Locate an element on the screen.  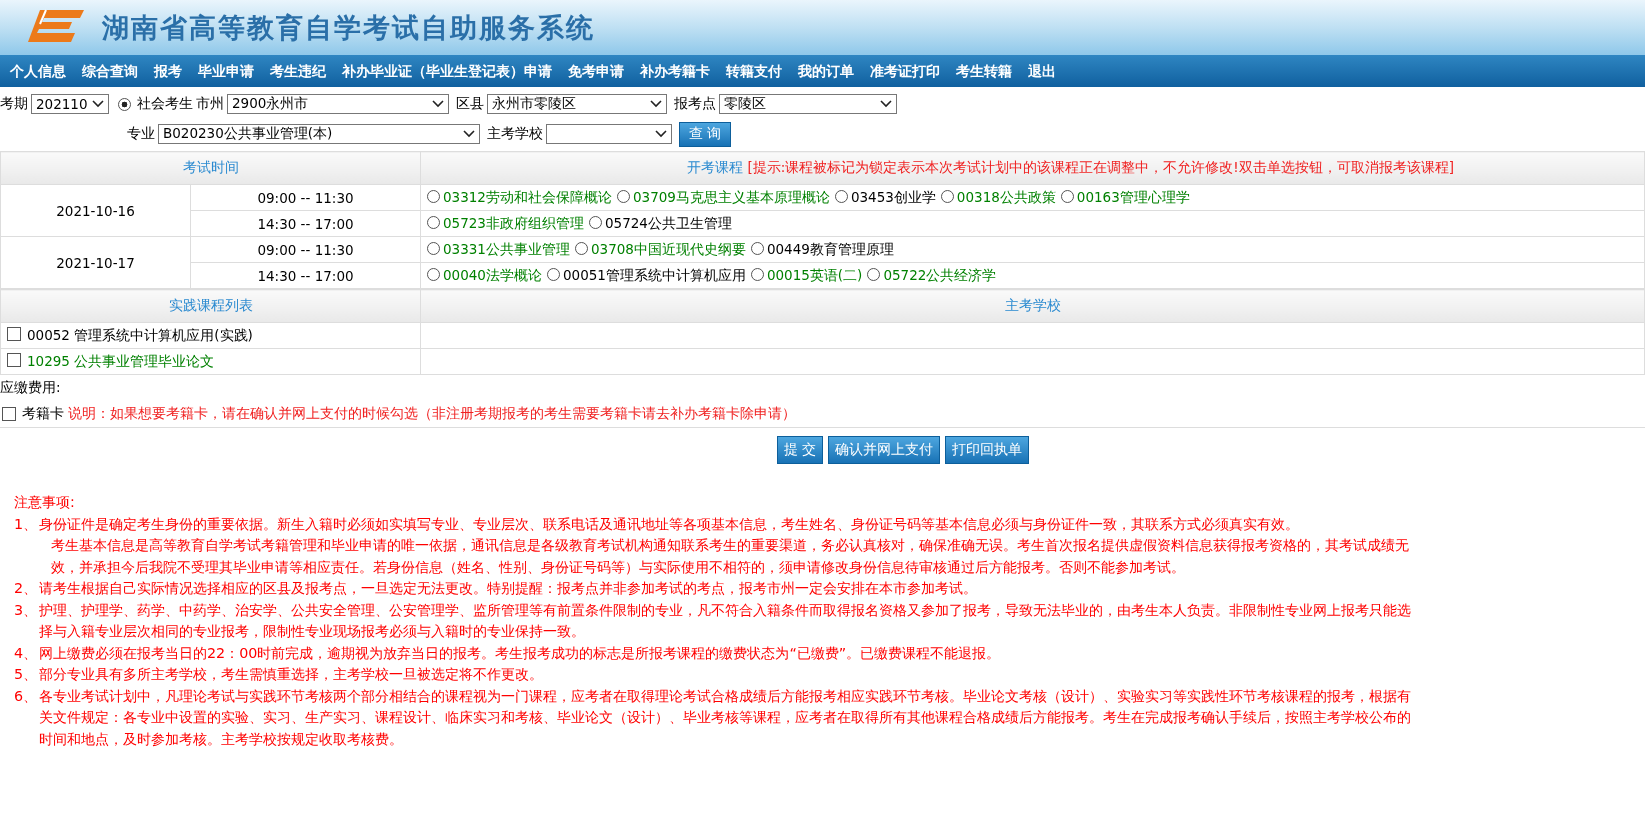
nav-link: 补办考籍卡 is located at coordinates (675, 71).